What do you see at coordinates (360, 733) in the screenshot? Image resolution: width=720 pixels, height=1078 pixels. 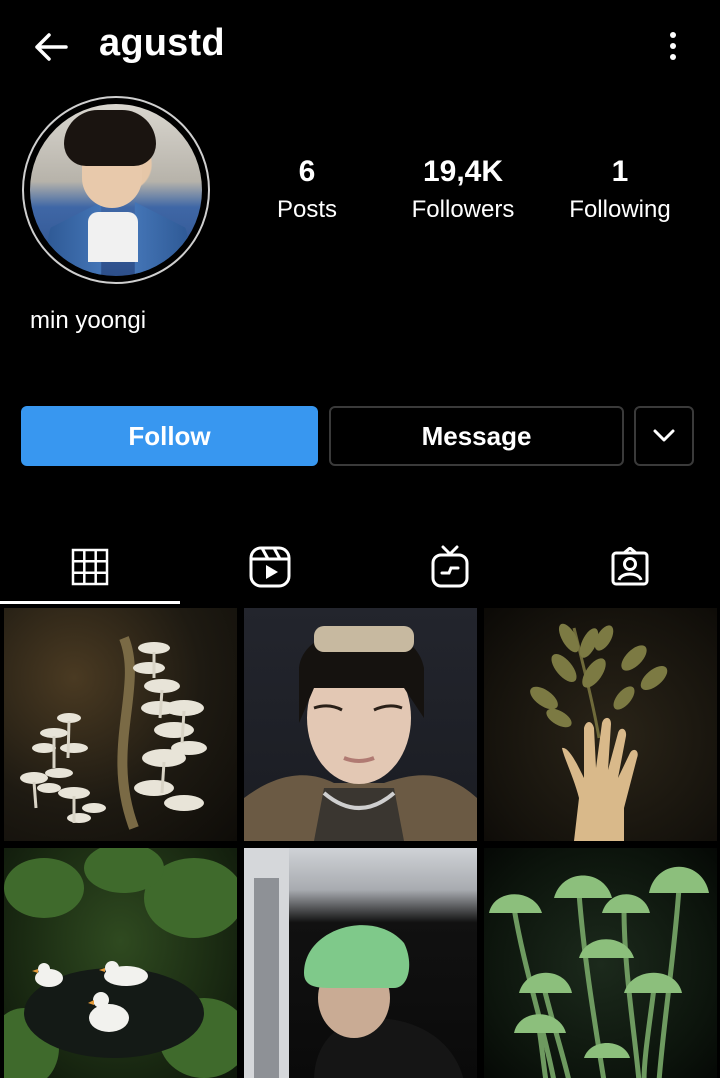 I see `post-image-portrait` at bounding box center [360, 733].